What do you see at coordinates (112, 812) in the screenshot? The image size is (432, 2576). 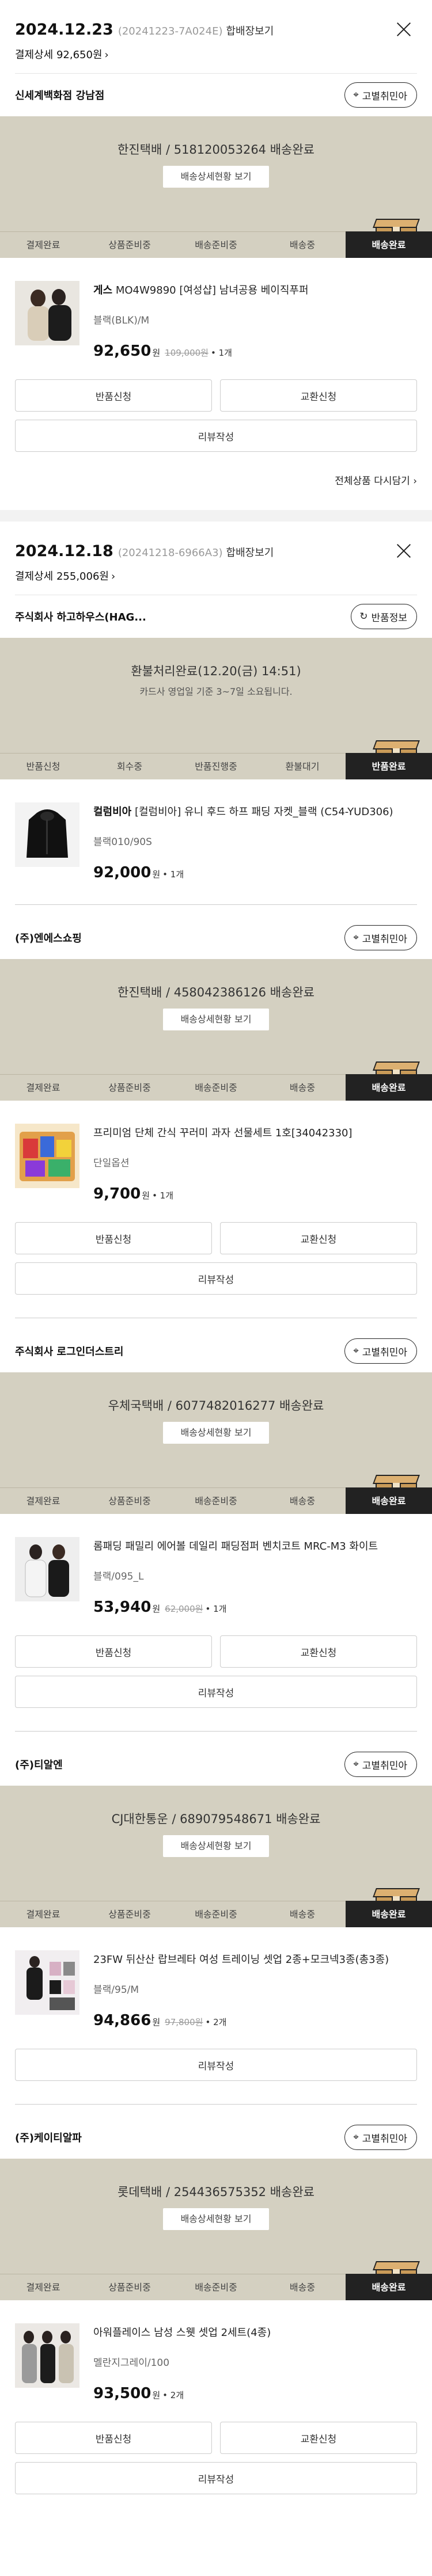 I see `brand-name: 컬럼비아` at bounding box center [112, 812].